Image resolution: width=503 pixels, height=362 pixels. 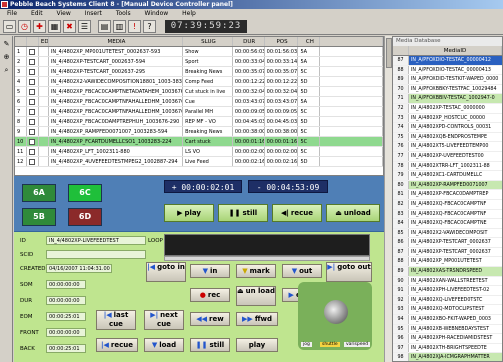 What do you see at coordinates (256, 271) in the screenshot?
I see `mark-button: ▼ mark` at bounding box center [256, 271].